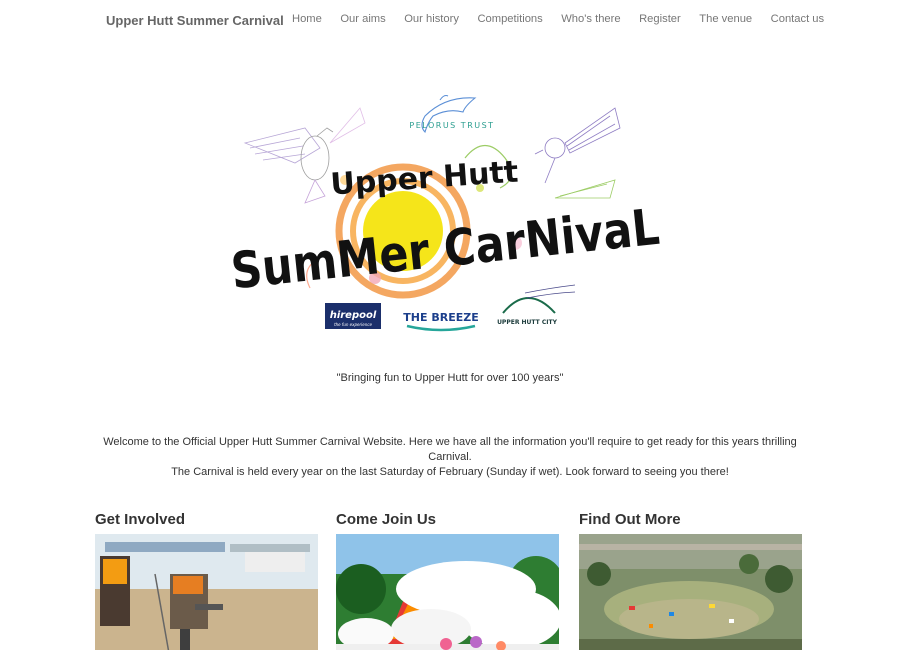  I want to click on logo-line-1: Upper Hutt, so click(424, 179).